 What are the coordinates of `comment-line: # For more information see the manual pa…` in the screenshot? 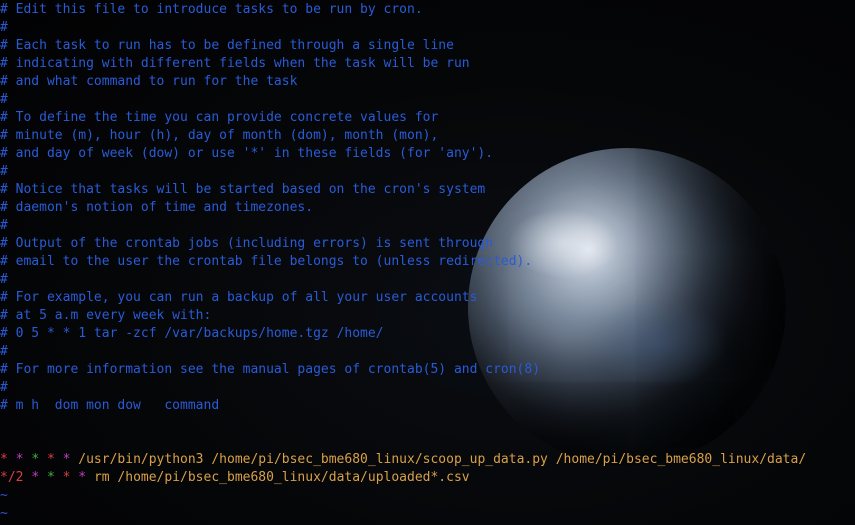 It's located at (270, 369).